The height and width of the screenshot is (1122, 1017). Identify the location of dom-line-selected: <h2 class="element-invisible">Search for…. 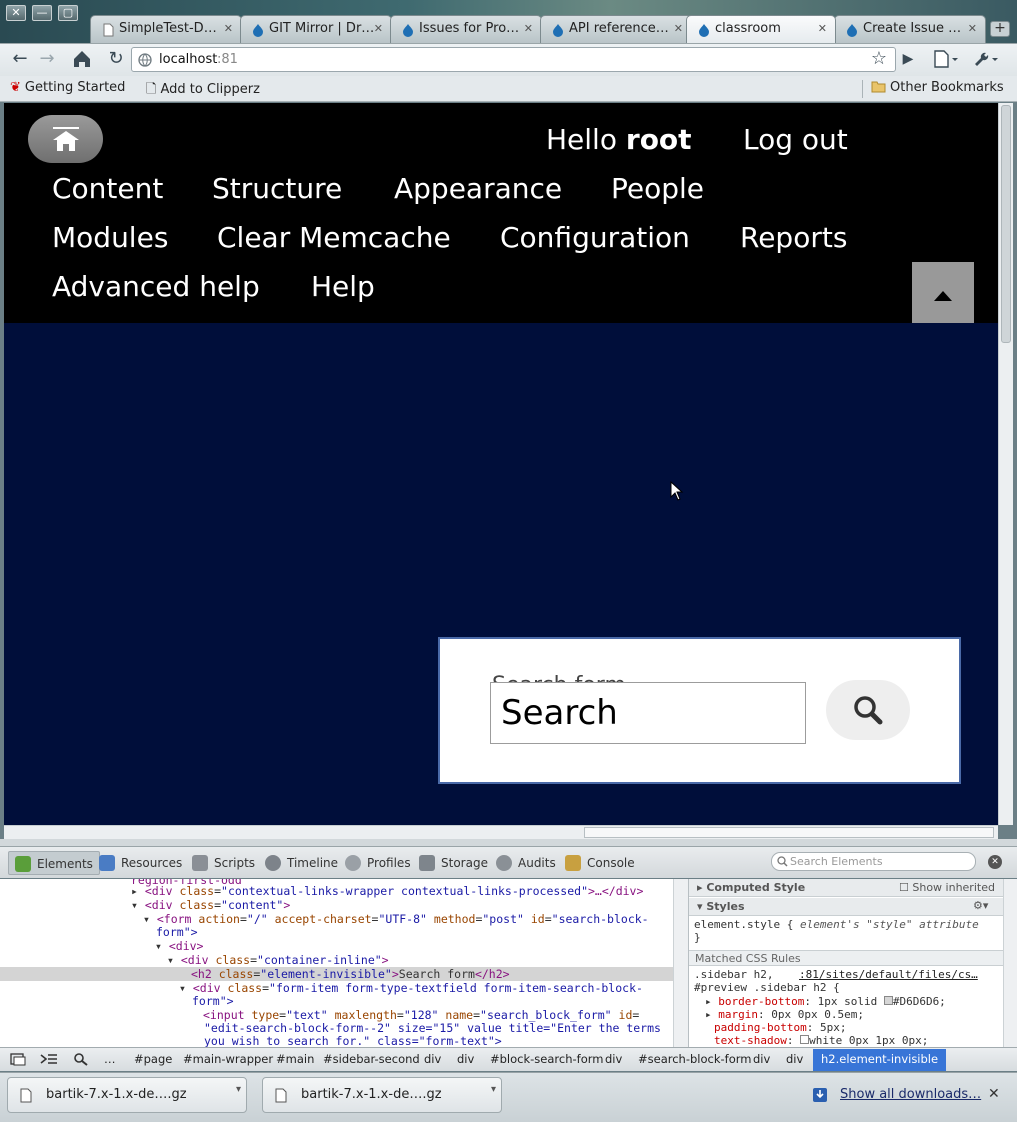
(344, 974).